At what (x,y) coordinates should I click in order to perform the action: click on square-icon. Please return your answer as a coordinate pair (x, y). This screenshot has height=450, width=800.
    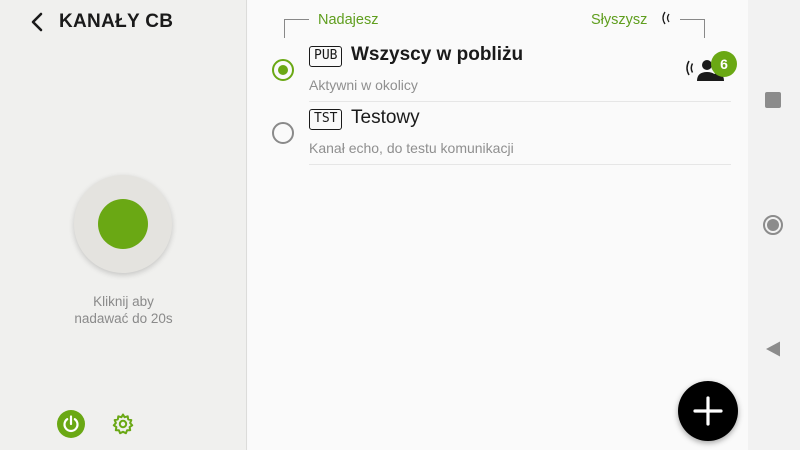
    Looking at the image, I should click on (773, 100).